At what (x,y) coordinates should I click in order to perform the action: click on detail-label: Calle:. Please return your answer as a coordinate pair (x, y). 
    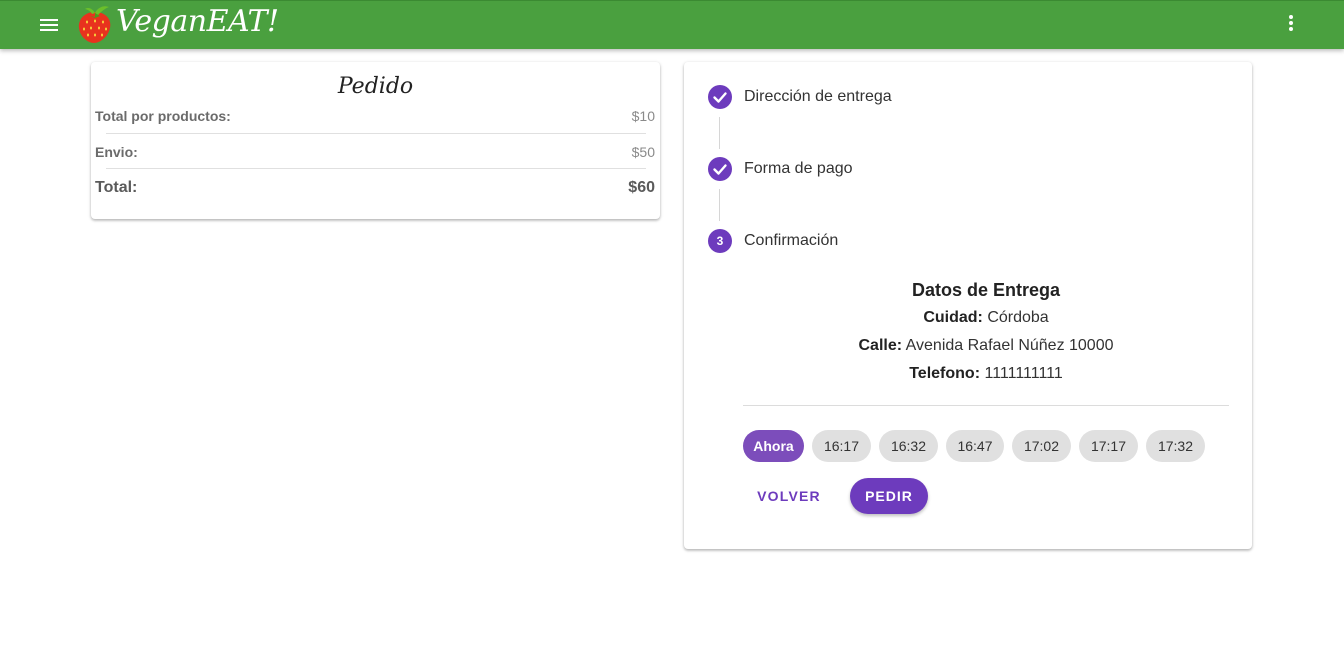
    Looking at the image, I should click on (880, 345).